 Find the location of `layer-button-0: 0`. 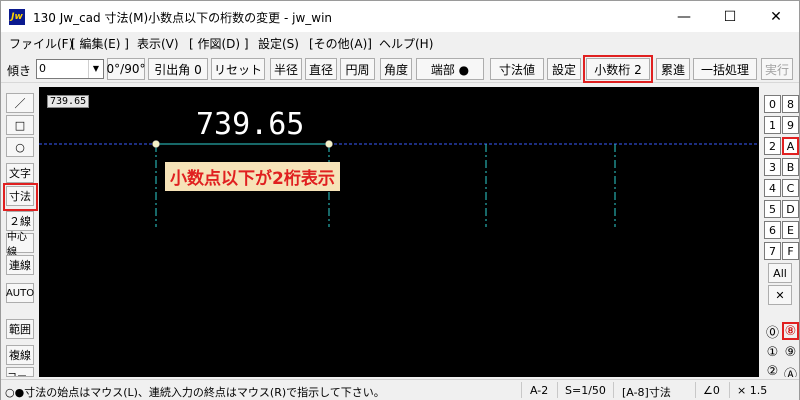

layer-button-0: 0 is located at coordinates (772, 104).